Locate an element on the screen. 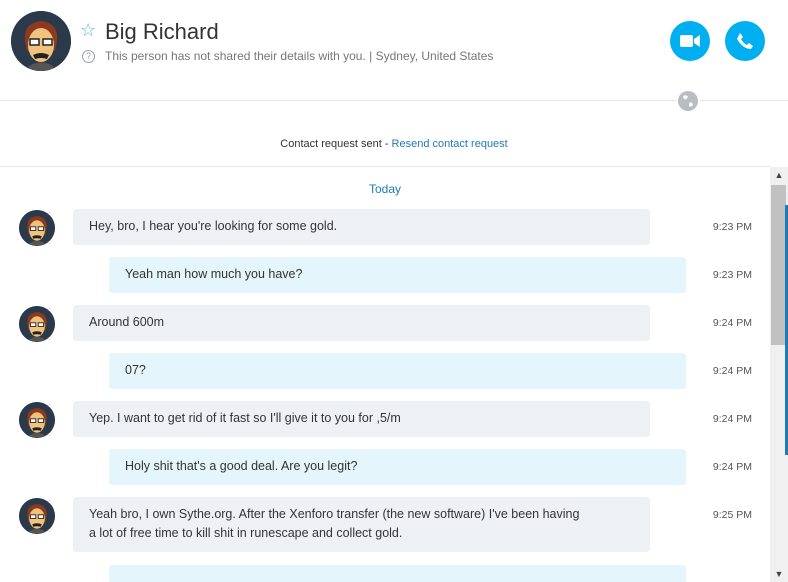 The image size is (788, 582). contact-request-text: Contact request sent - is located at coordinates (336, 144).